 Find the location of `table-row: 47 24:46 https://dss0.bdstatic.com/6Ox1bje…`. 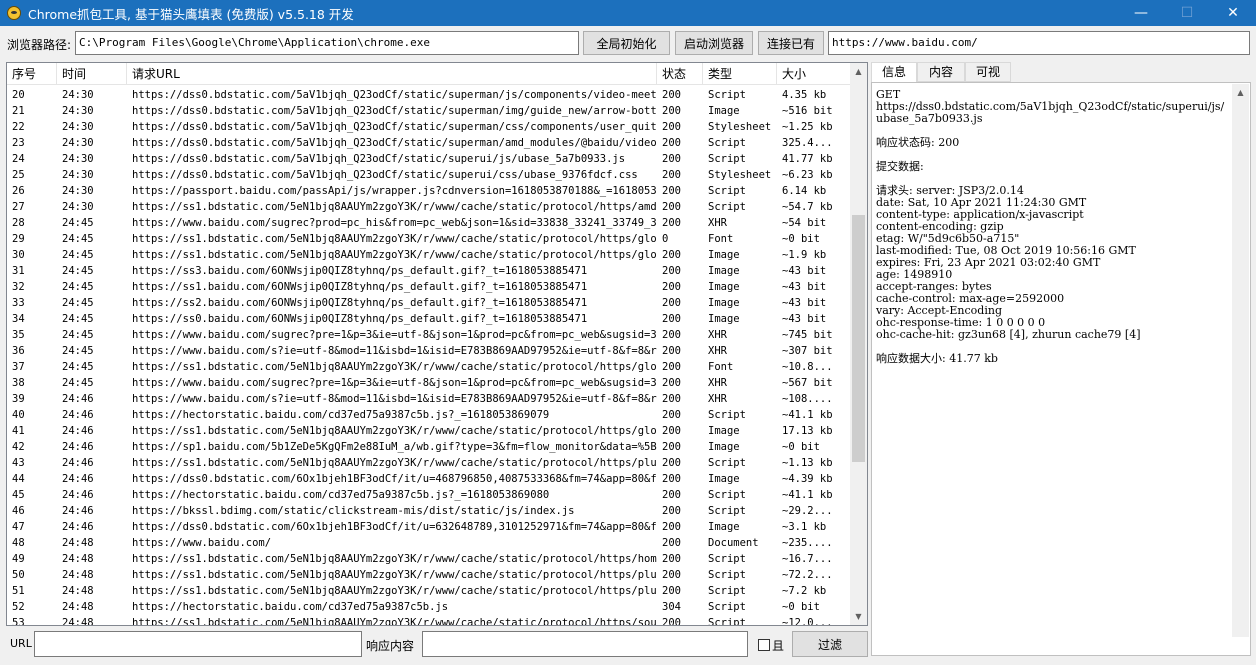

table-row: 47 24:46 https://dss0.bdstatic.com/6Ox1bje… is located at coordinates (429, 527).